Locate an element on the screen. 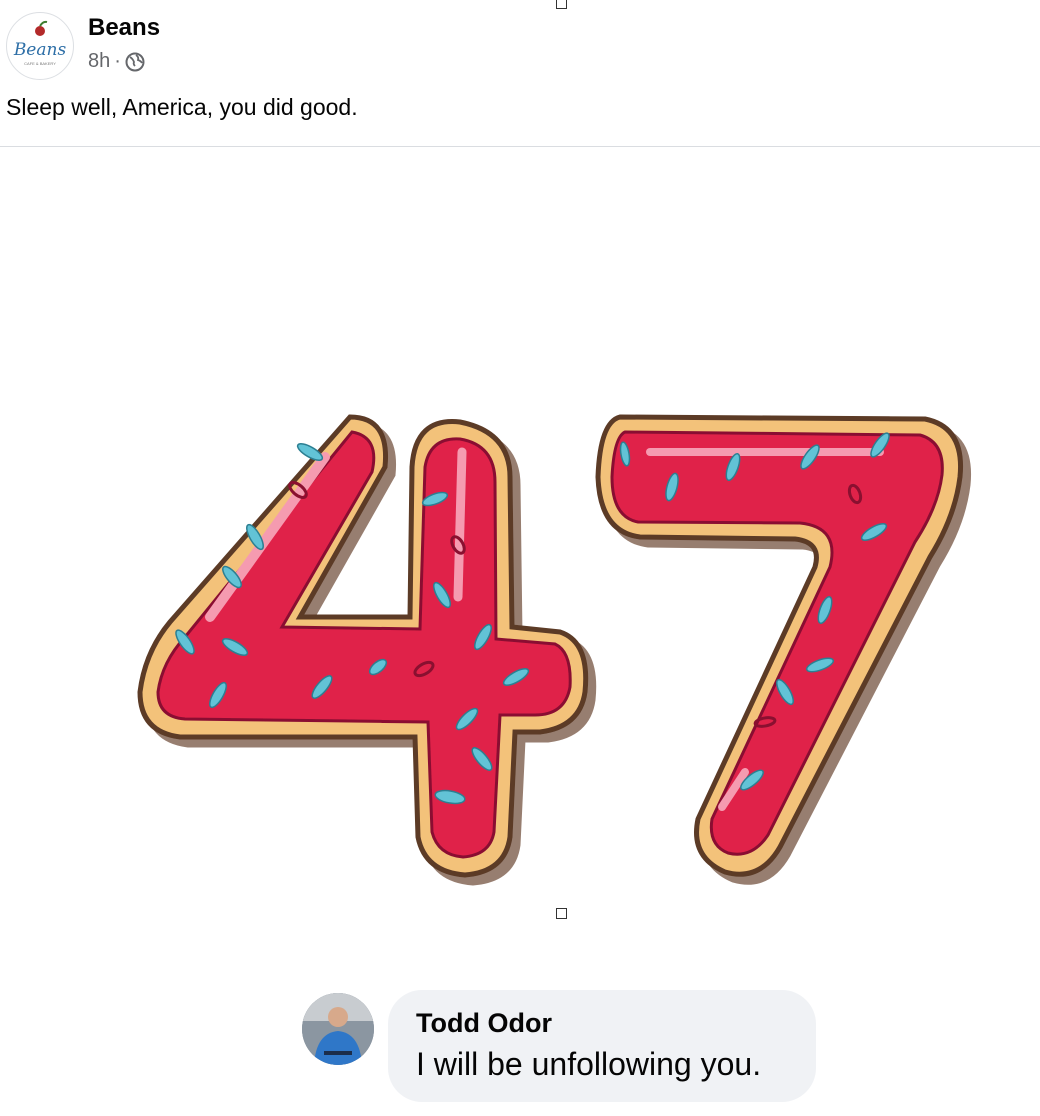  comment-bubble: Todd Odor I will be unfollowing you. is located at coordinates (602, 1046).